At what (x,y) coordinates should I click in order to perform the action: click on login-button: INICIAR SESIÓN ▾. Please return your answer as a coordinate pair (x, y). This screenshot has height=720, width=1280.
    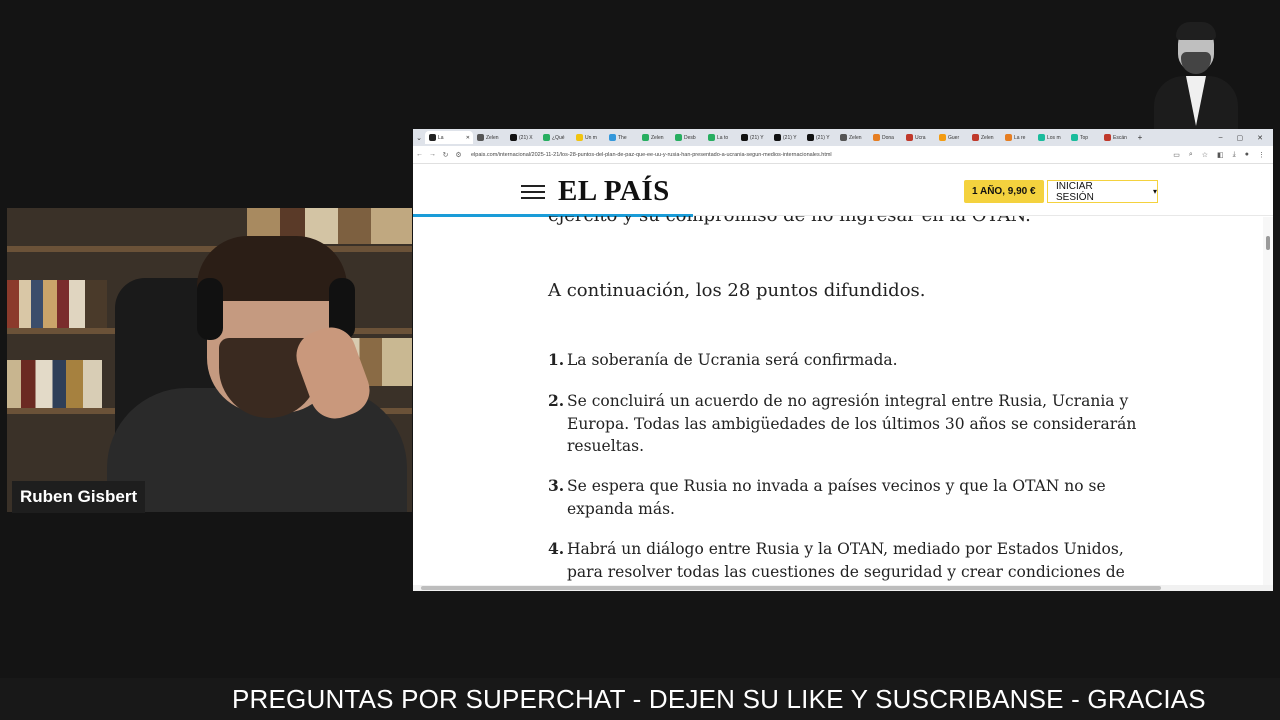
    Looking at the image, I should click on (1102, 191).